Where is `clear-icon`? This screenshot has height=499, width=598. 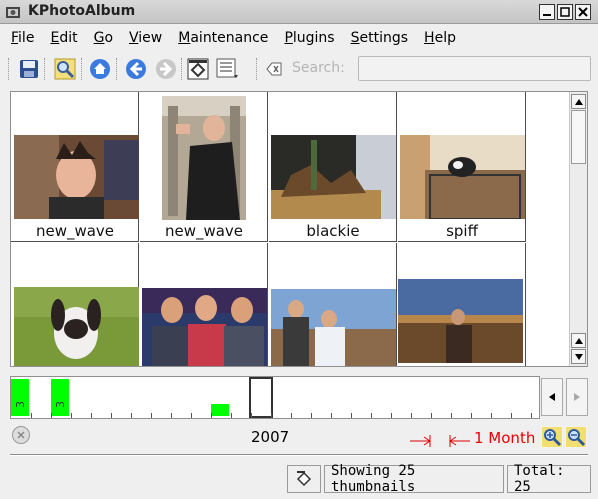 clear-icon is located at coordinates (21, 435).